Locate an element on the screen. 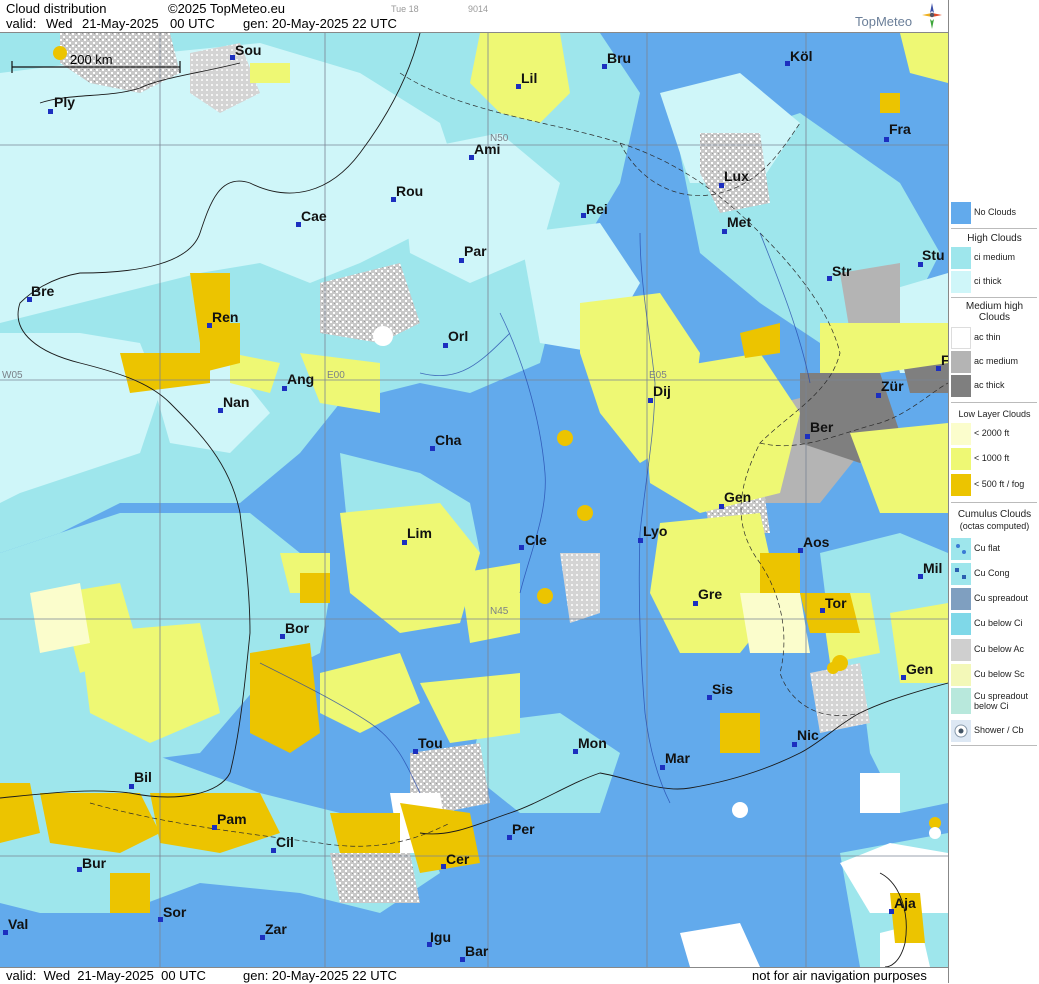 Image resolution: width=1039 pixels, height=984 pixels. city-label-orl: Orl is located at coordinates (458, 336).